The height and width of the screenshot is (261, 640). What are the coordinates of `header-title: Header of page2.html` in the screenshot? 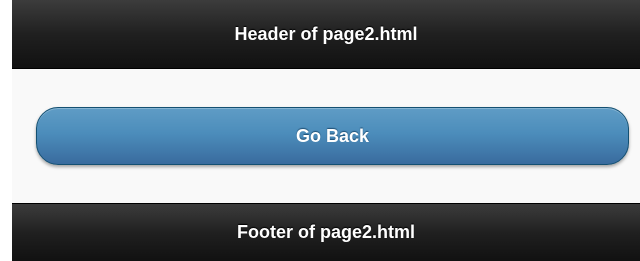 It's located at (326, 33).